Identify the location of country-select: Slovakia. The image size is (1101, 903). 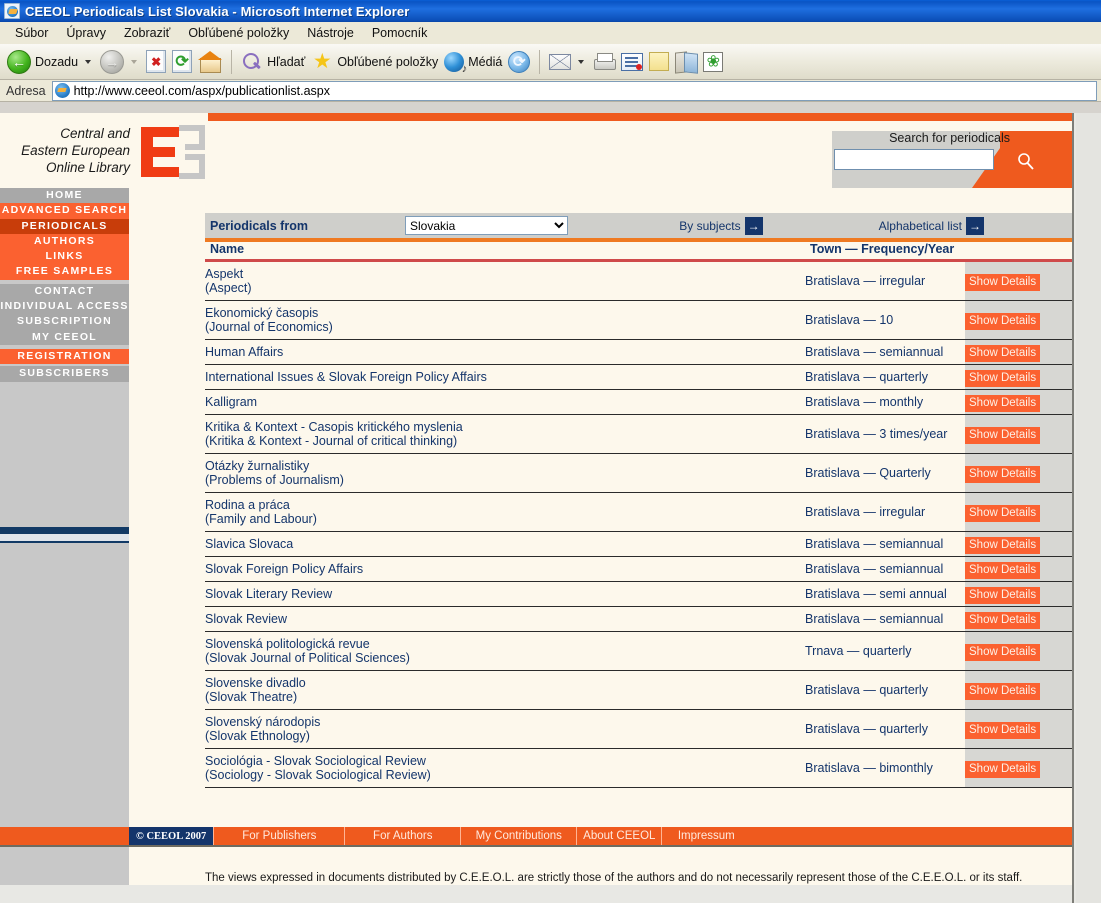
(486, 225).